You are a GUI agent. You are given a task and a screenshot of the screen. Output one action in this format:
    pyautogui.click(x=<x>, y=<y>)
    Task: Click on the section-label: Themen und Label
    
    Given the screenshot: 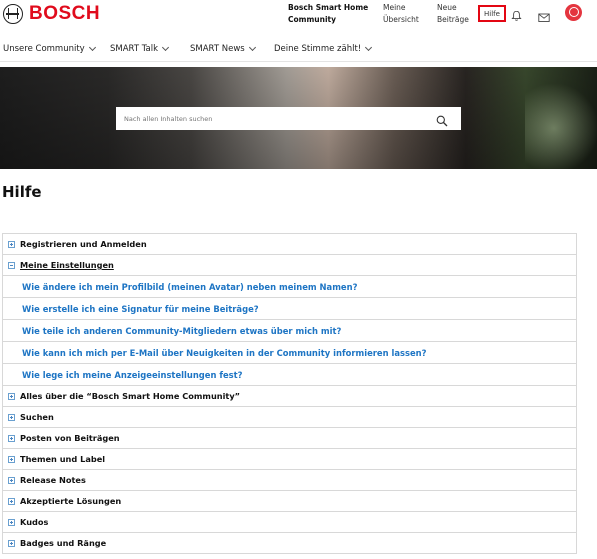 What is the action you would take?
    pyautogui.click(x=63, y=459)
    